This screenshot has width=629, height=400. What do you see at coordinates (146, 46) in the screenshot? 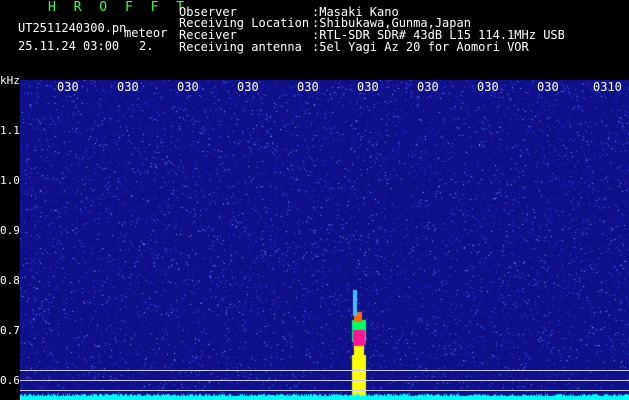
I see `index-label: 2.` at bounding box center [146, 46].